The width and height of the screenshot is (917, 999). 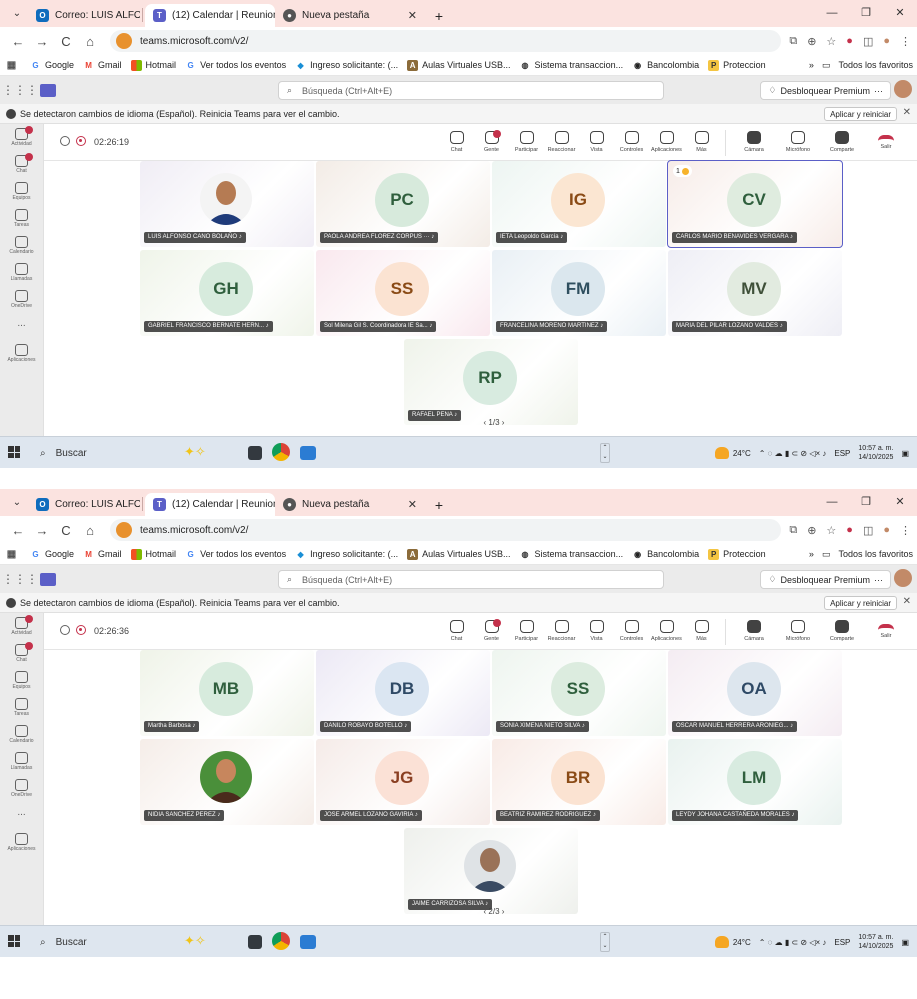 What do you see at coordinates (227, 693) in the screenshot?
I see `participant-tile: MB Martha Barbosa ♪` at bounding box center [227, 693].